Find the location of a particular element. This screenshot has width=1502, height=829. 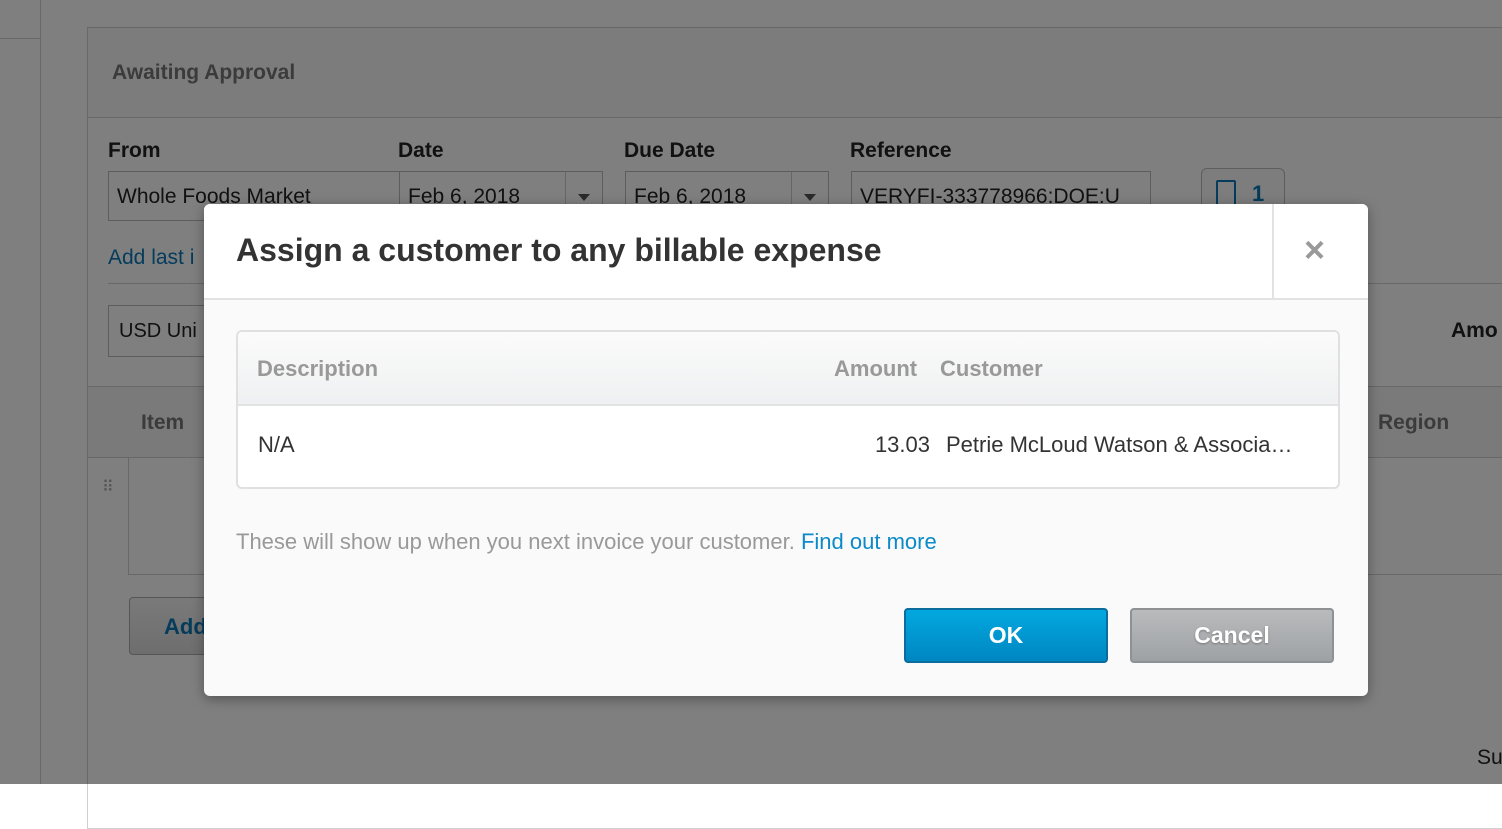

close-icon: × is located at coordinates (1315, 249).